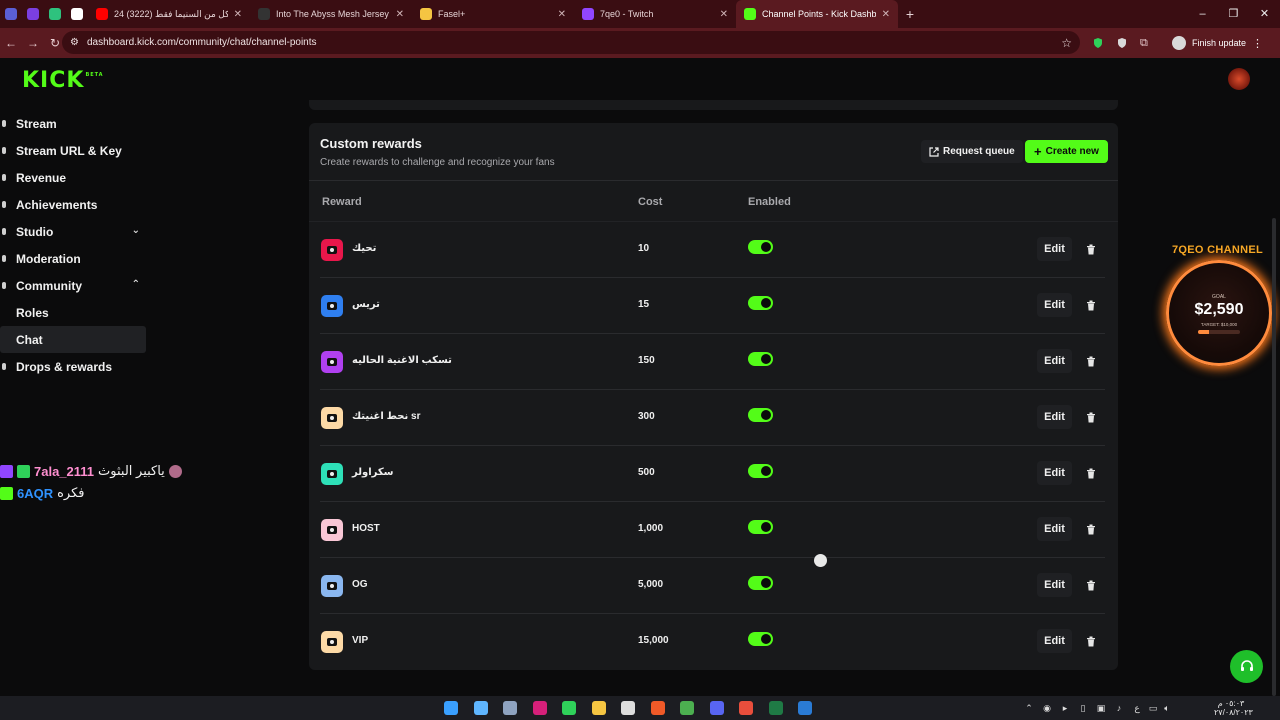 The width and height of the screenshot is (1280, 720). Describe the element at coordinates (73, 258) in the screenshot. I see `sidebar-item-moderation: Moderation` at that location.